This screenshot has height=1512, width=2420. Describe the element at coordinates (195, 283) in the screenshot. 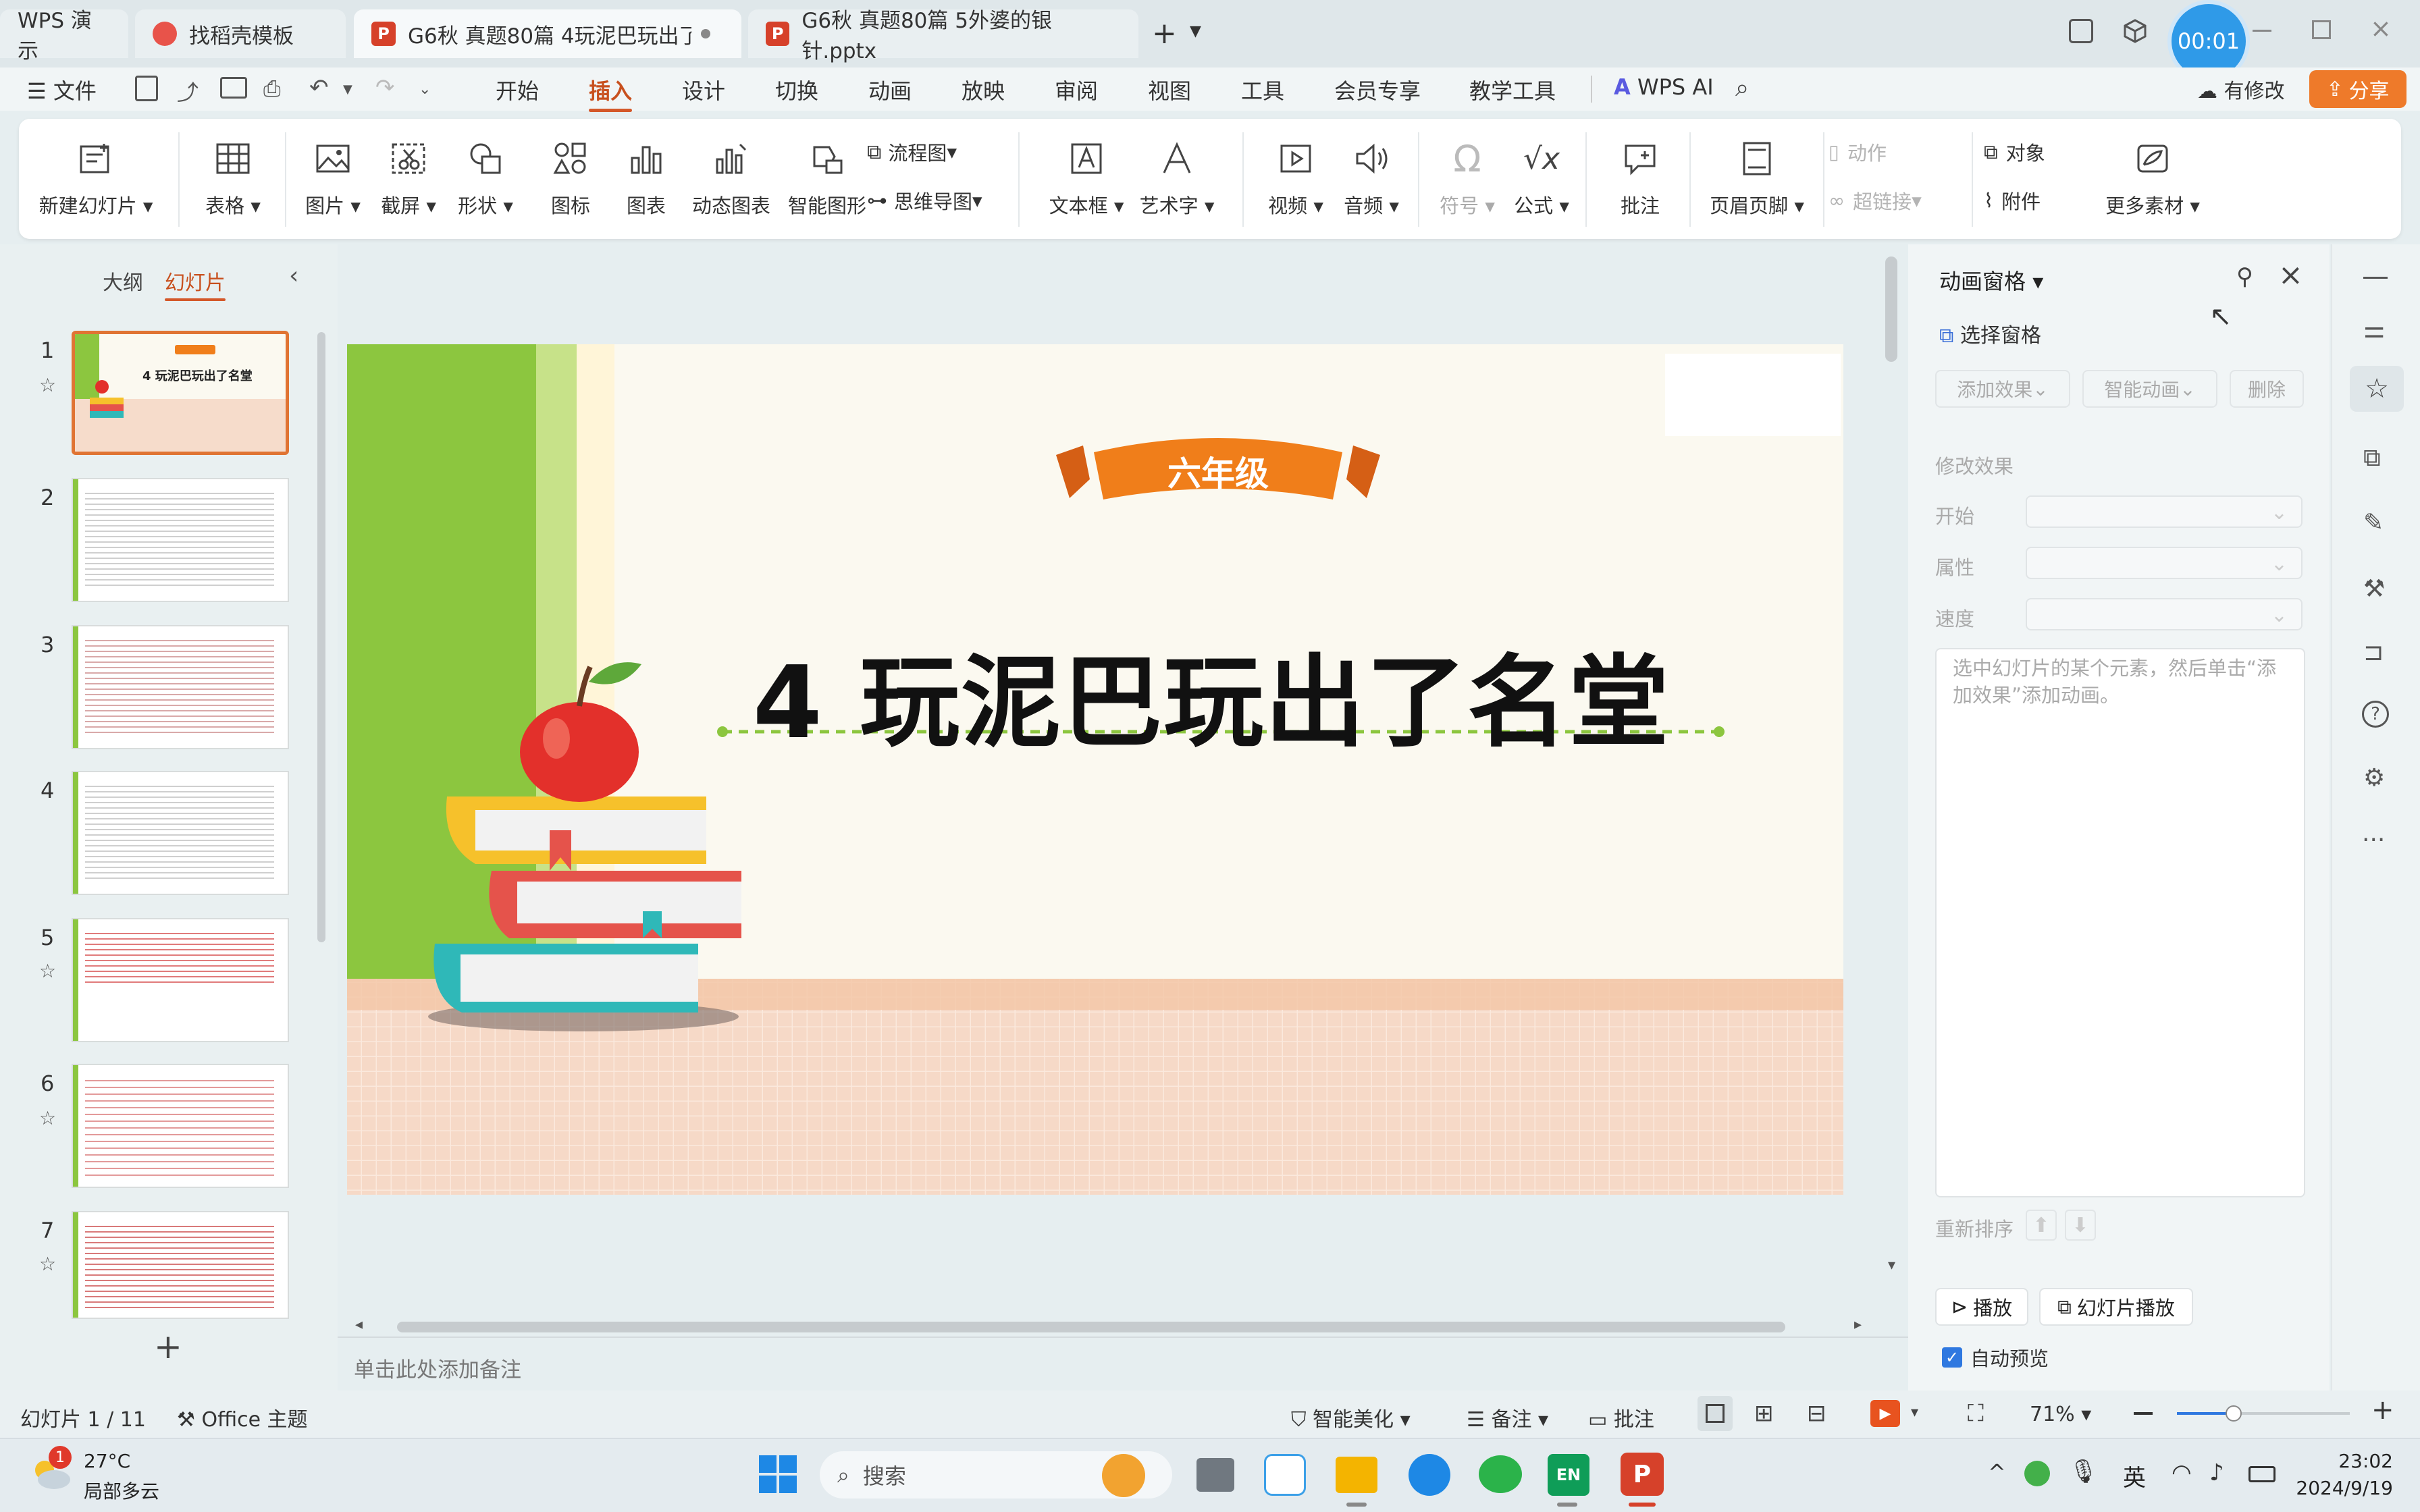

I see `slides-tab: 幻灯片` at that location.